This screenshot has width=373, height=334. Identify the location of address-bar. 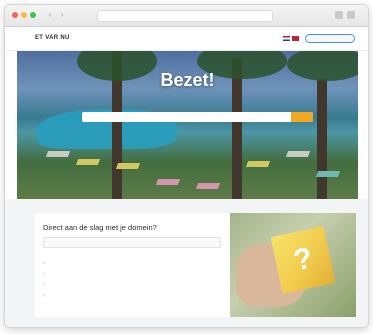
(185, 16).